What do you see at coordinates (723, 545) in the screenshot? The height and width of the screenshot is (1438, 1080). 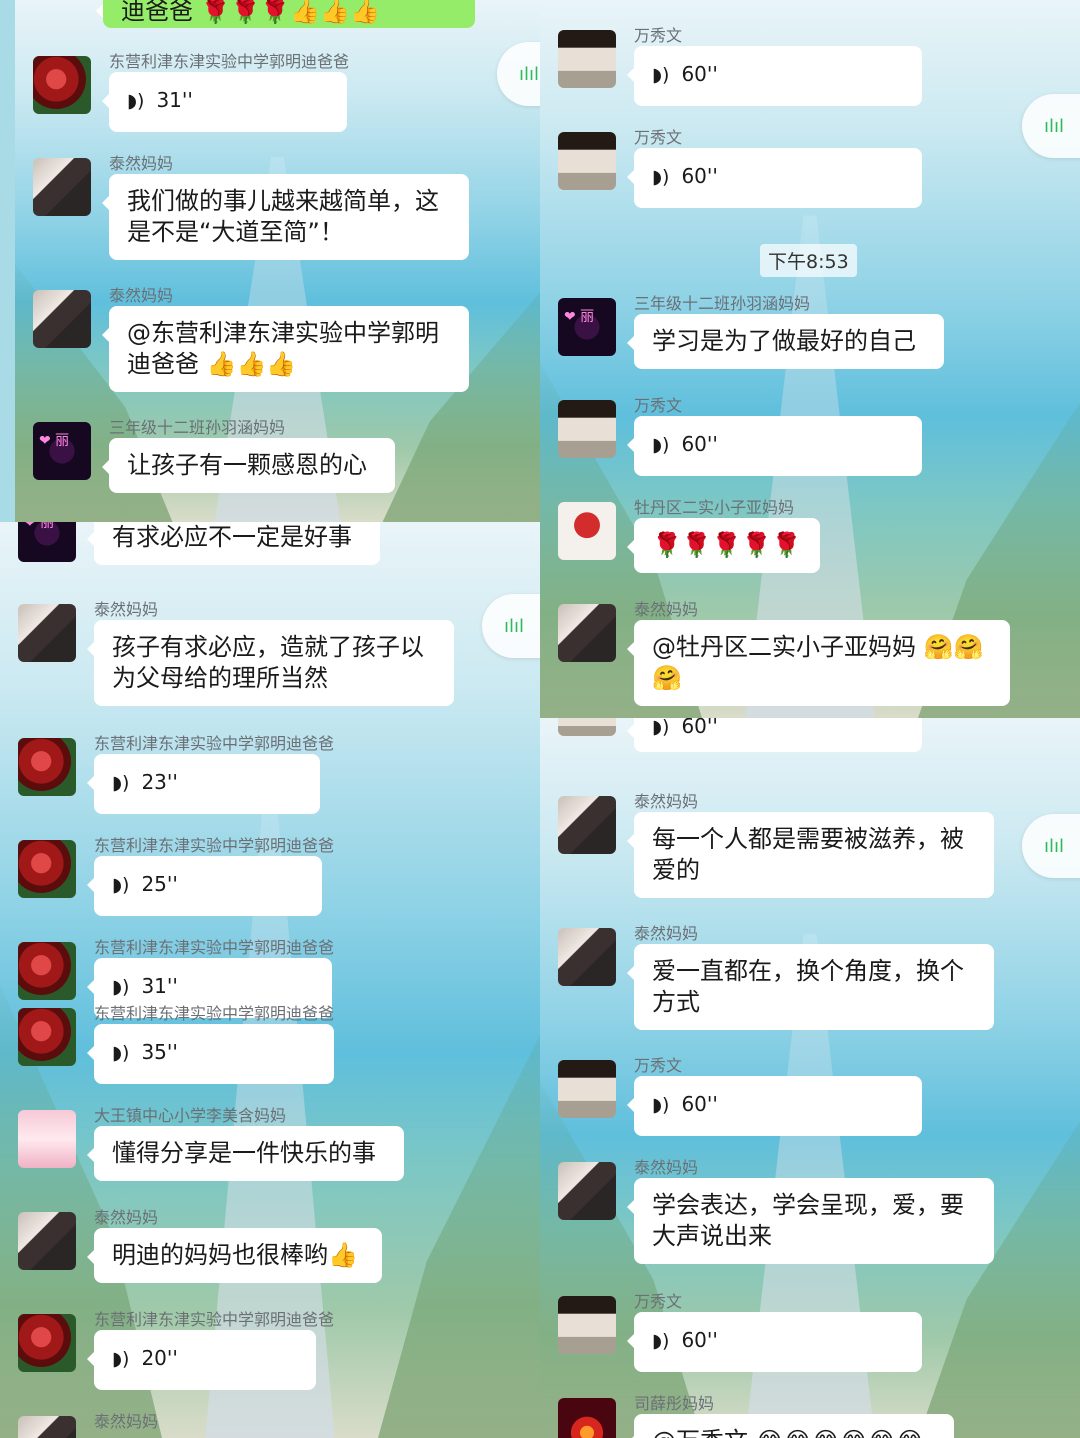 I see `text-message: 🌹🌹🌹🌹🌹` at bounding box center [723, 545].